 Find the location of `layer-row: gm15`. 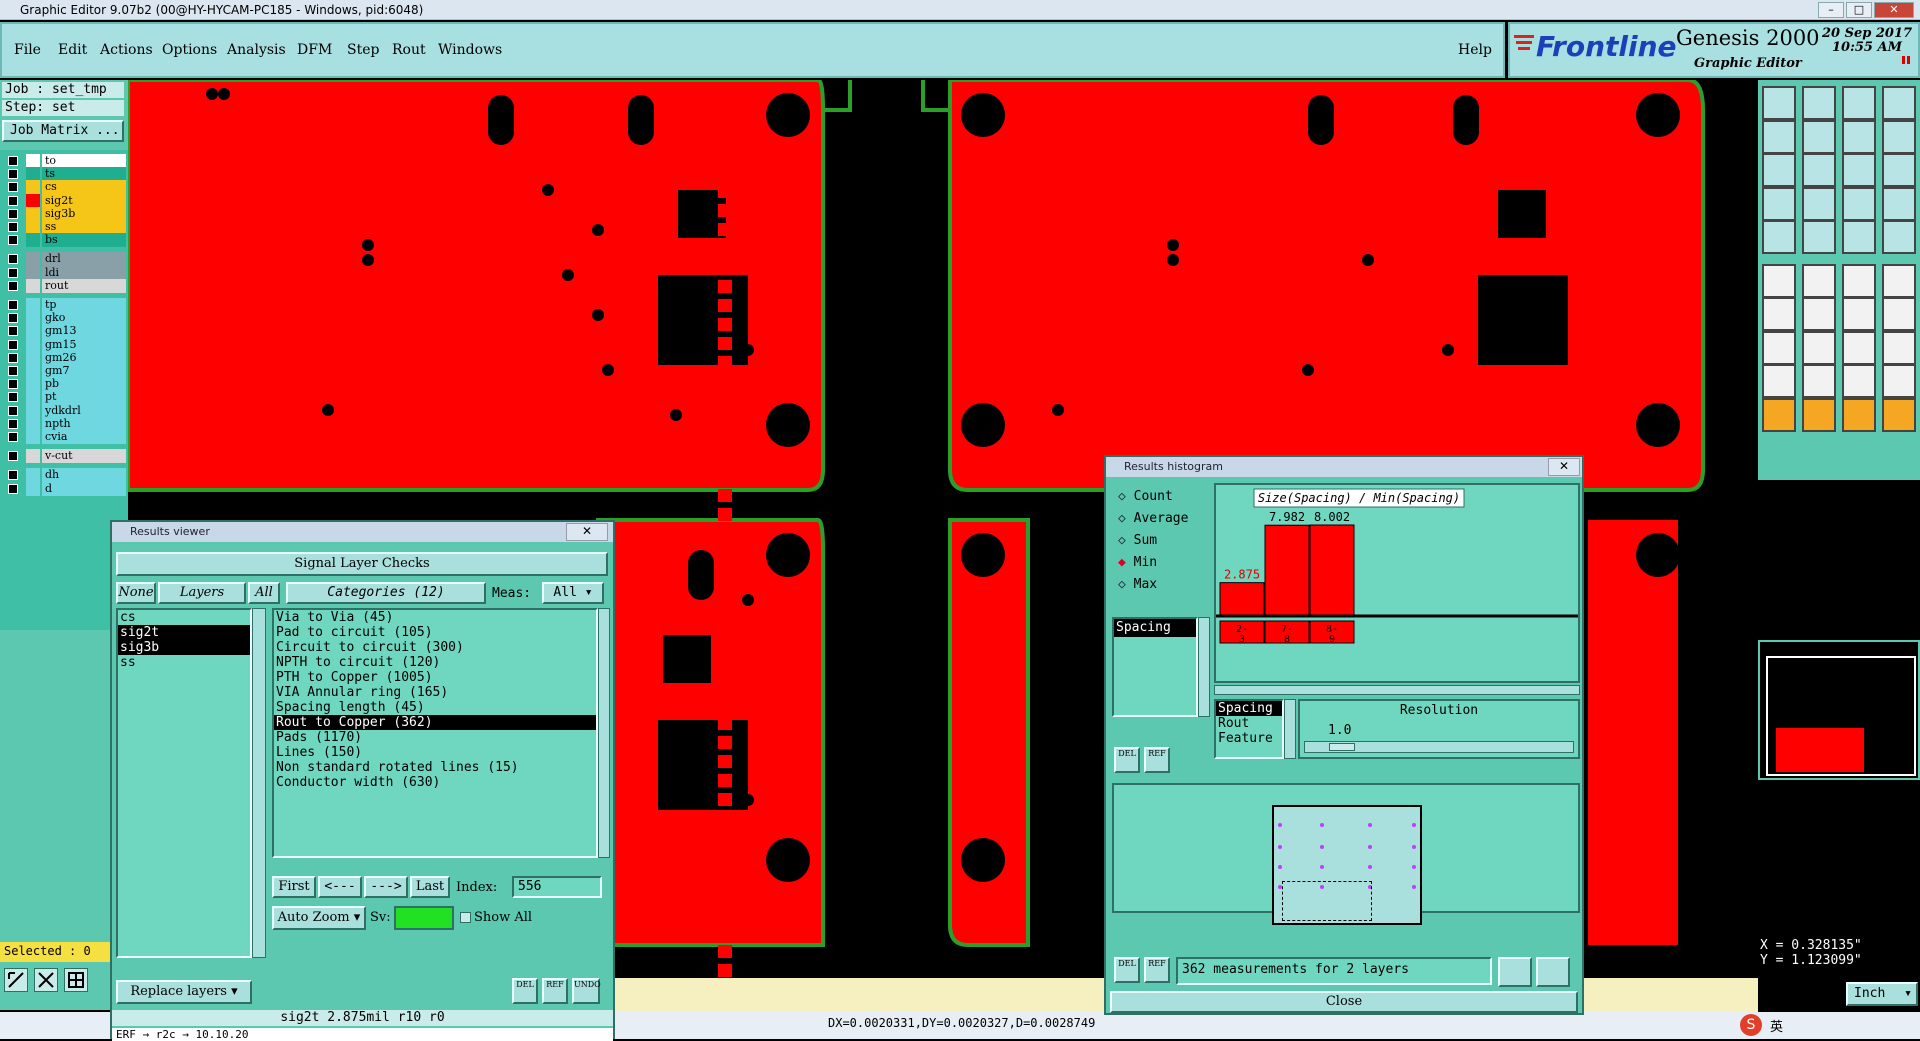

layer-row: gm15 is located at coordinates (65, 344).